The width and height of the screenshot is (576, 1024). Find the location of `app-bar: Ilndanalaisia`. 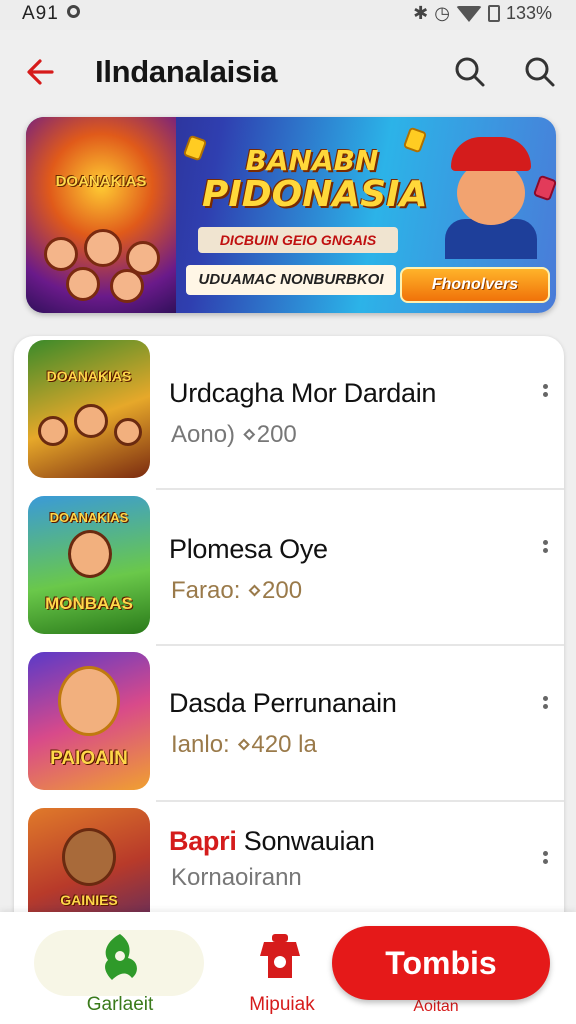

app-bar: Ilndanalaisia is located at coordinates (288, 73).